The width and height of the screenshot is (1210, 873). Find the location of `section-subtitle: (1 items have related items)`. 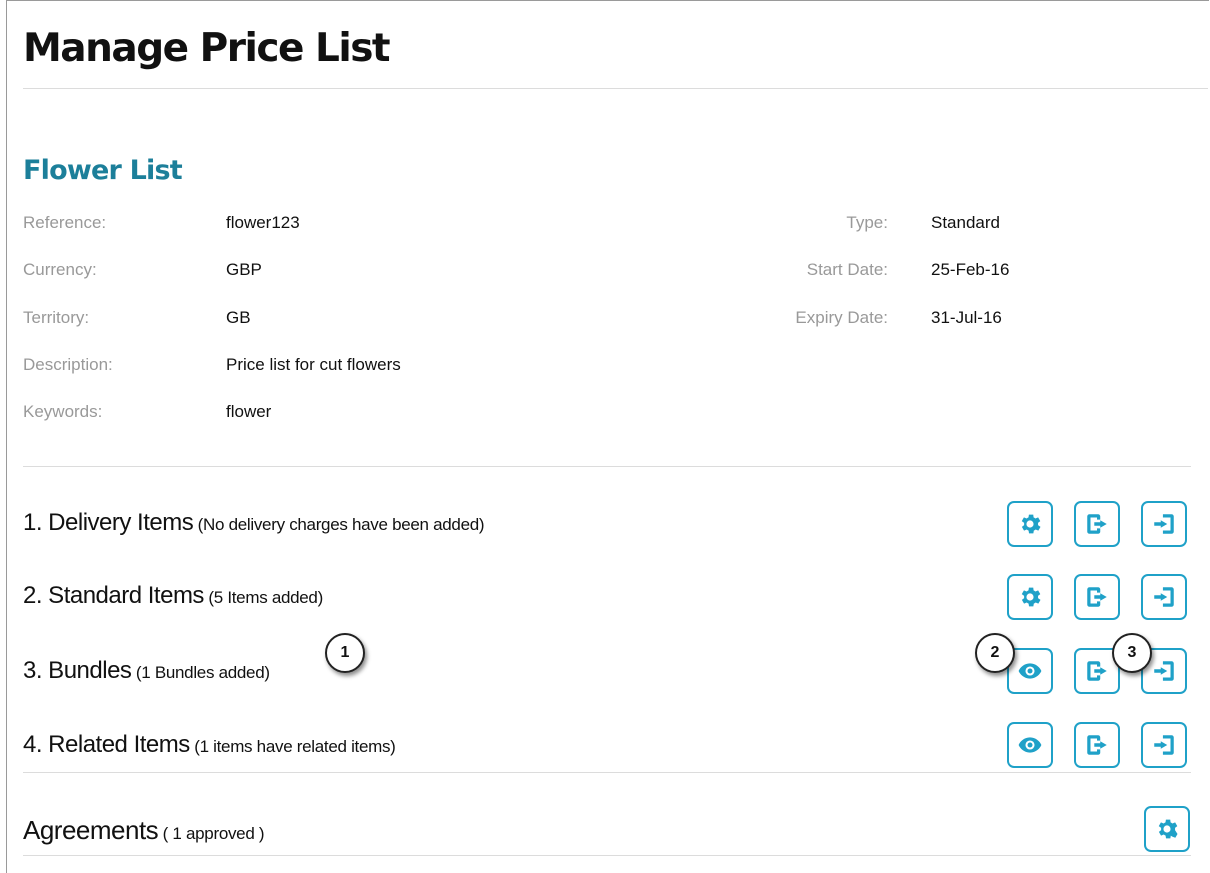

section-subtitle: (1 items have related items) is located at coordinates (295, 746).